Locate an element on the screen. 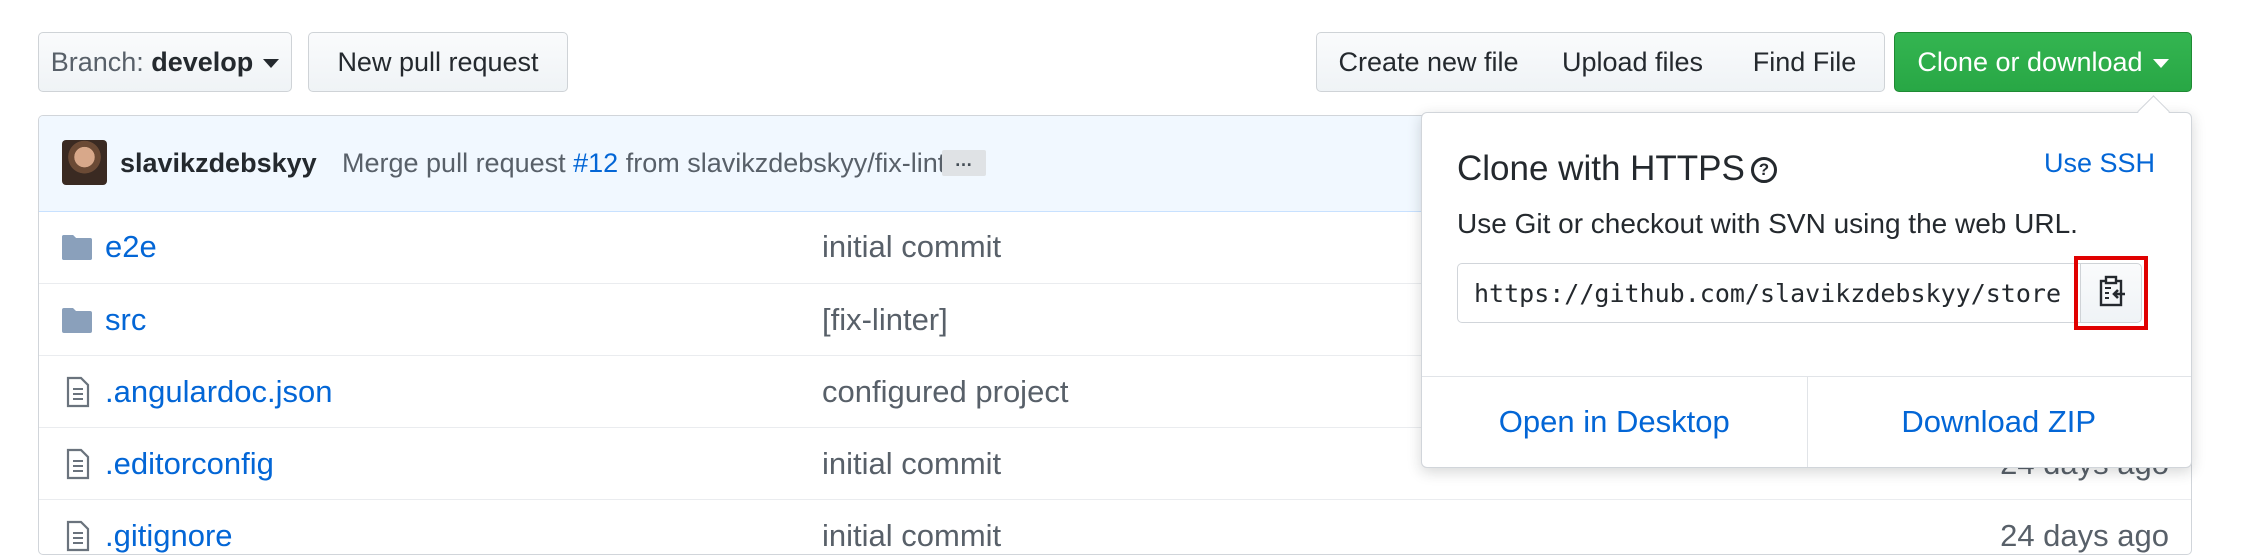 The width and height of the screenshot is (2241, 555). clippy-icon is located at coordinates (2112, 291).